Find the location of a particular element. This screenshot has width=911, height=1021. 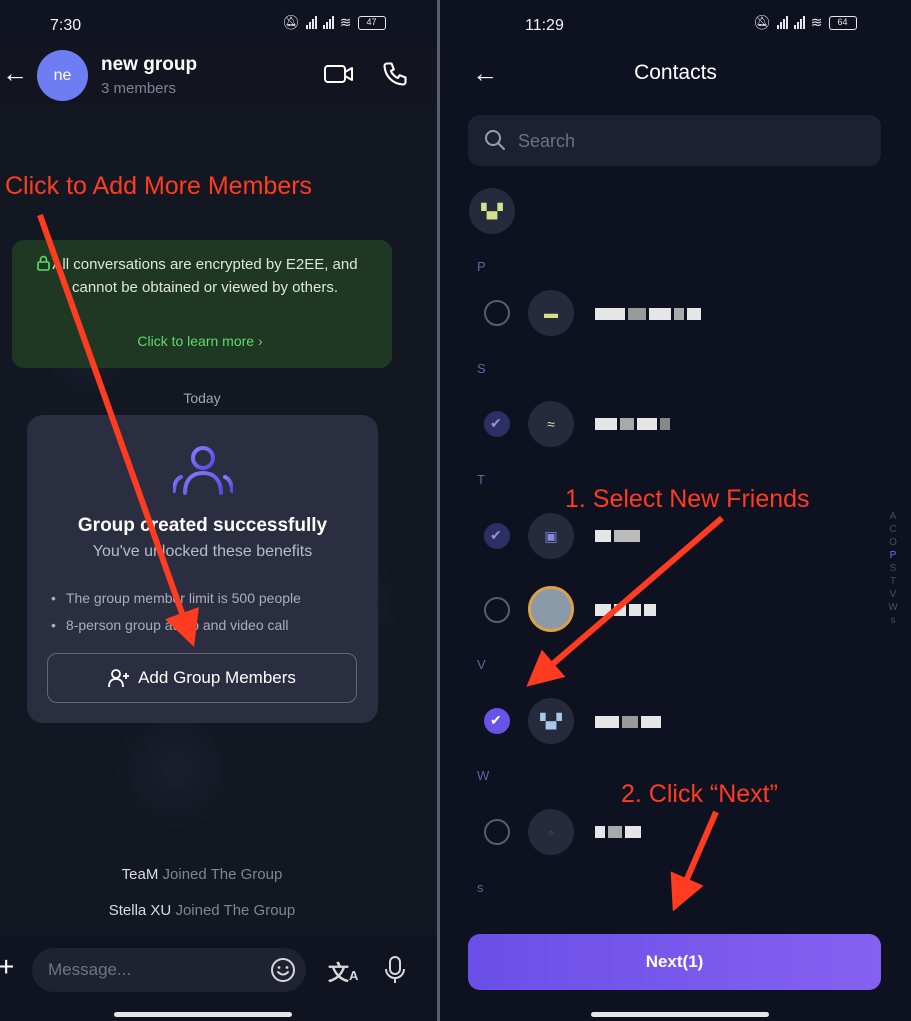

alpha-index-letter: S is located at coordinates (893, 568).